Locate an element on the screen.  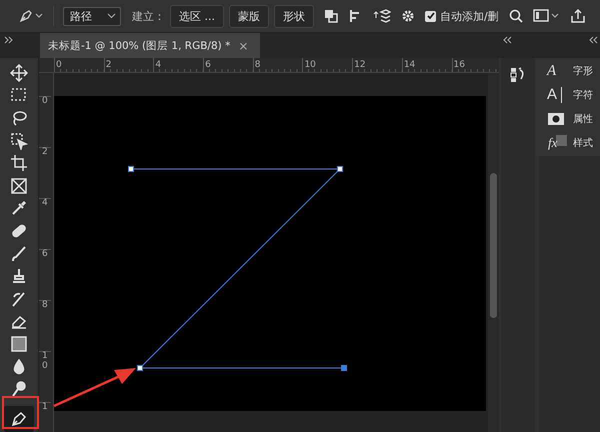
character-panel-tab: A 字符 is located at coordinates (573, 95).